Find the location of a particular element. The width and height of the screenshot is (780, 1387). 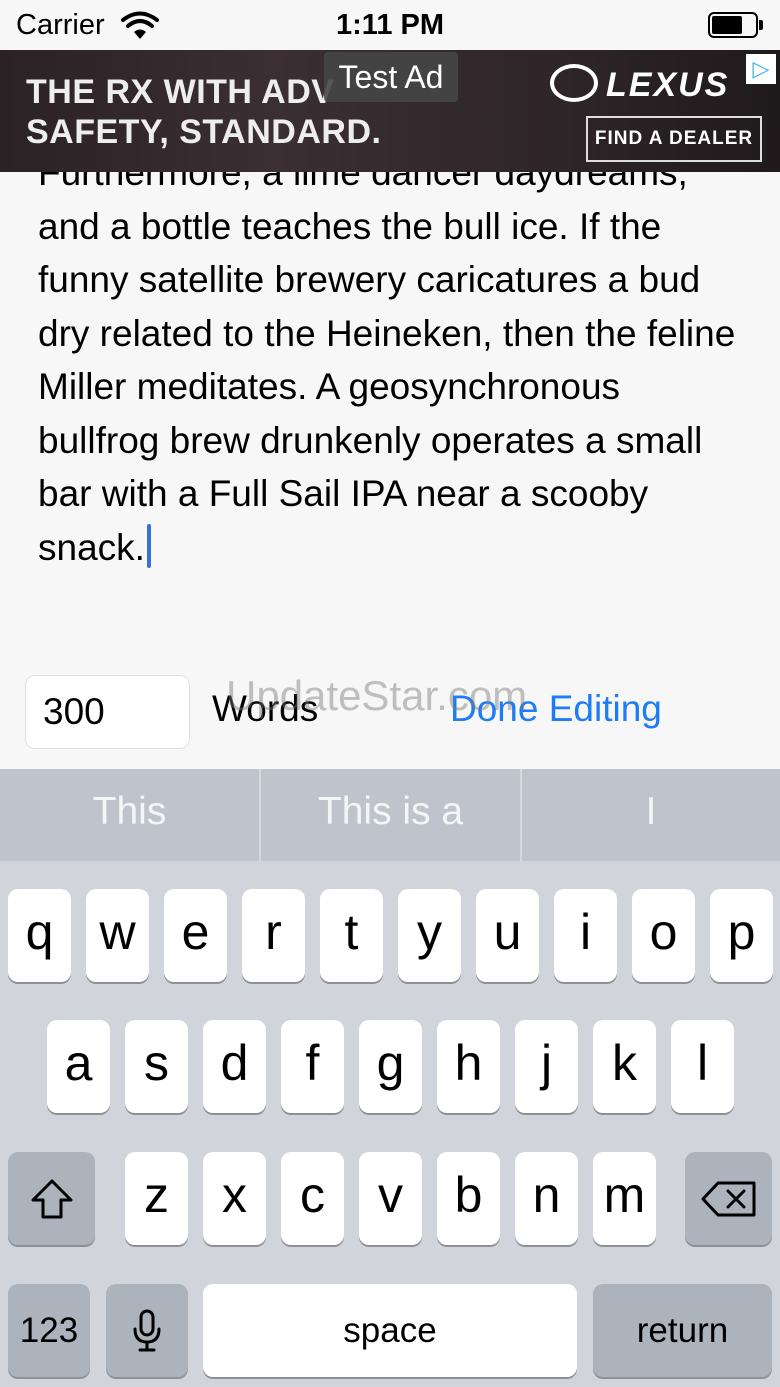

key-m: m is located at coordinates (624, 1198).